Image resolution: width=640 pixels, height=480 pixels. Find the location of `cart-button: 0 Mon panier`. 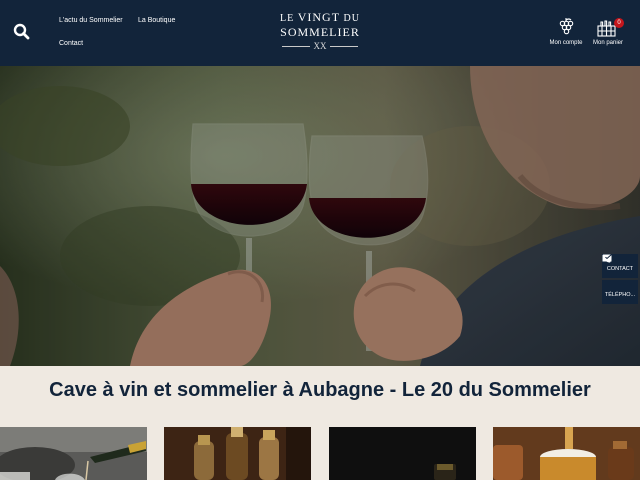

cart-button: 0 Mon panier is located at coordinates (608, 31).